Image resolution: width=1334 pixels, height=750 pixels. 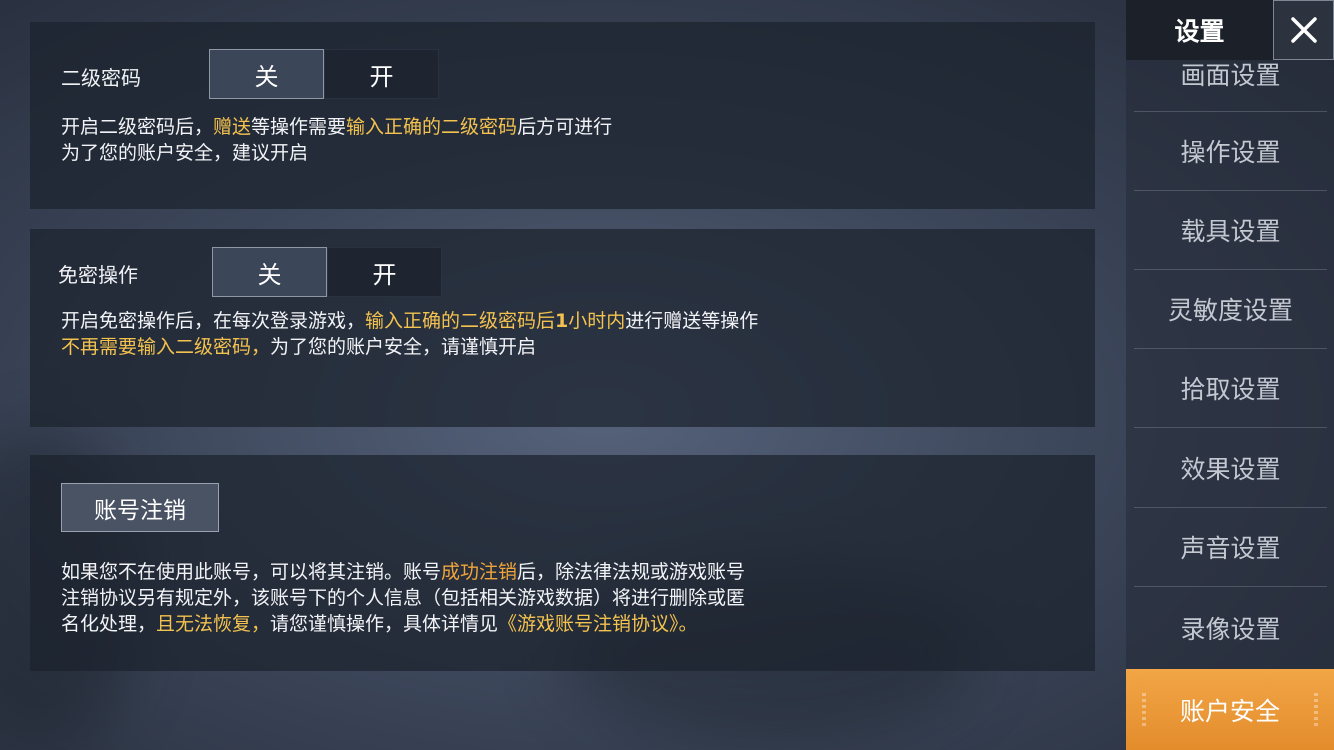 I want to click on sidebar-item-recording: 录像设置, so click(x=1230, y=627).